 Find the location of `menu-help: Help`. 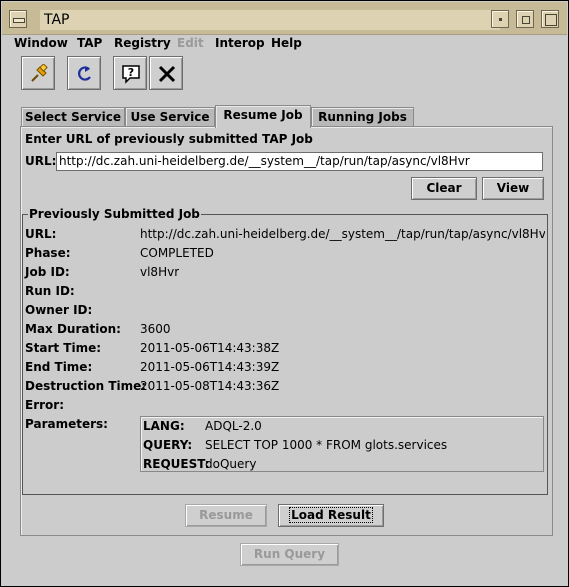

menu-help: Help is located at coordinates (286, 43).